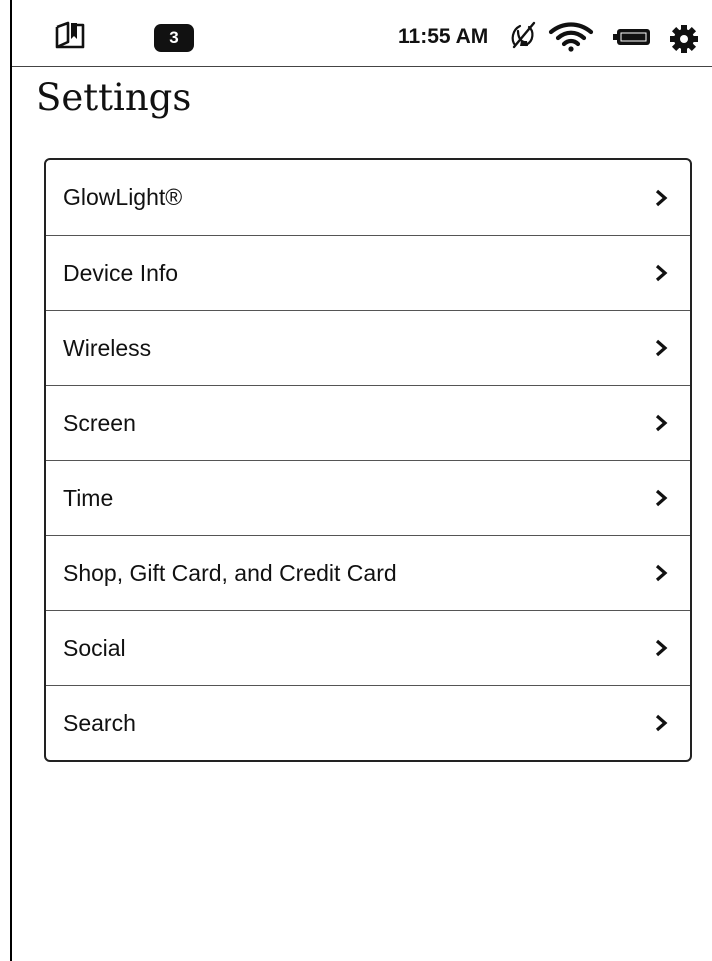 This screenshot has height=961, width=712. I want to click on settings-item-time: Time, so click(368, 497).